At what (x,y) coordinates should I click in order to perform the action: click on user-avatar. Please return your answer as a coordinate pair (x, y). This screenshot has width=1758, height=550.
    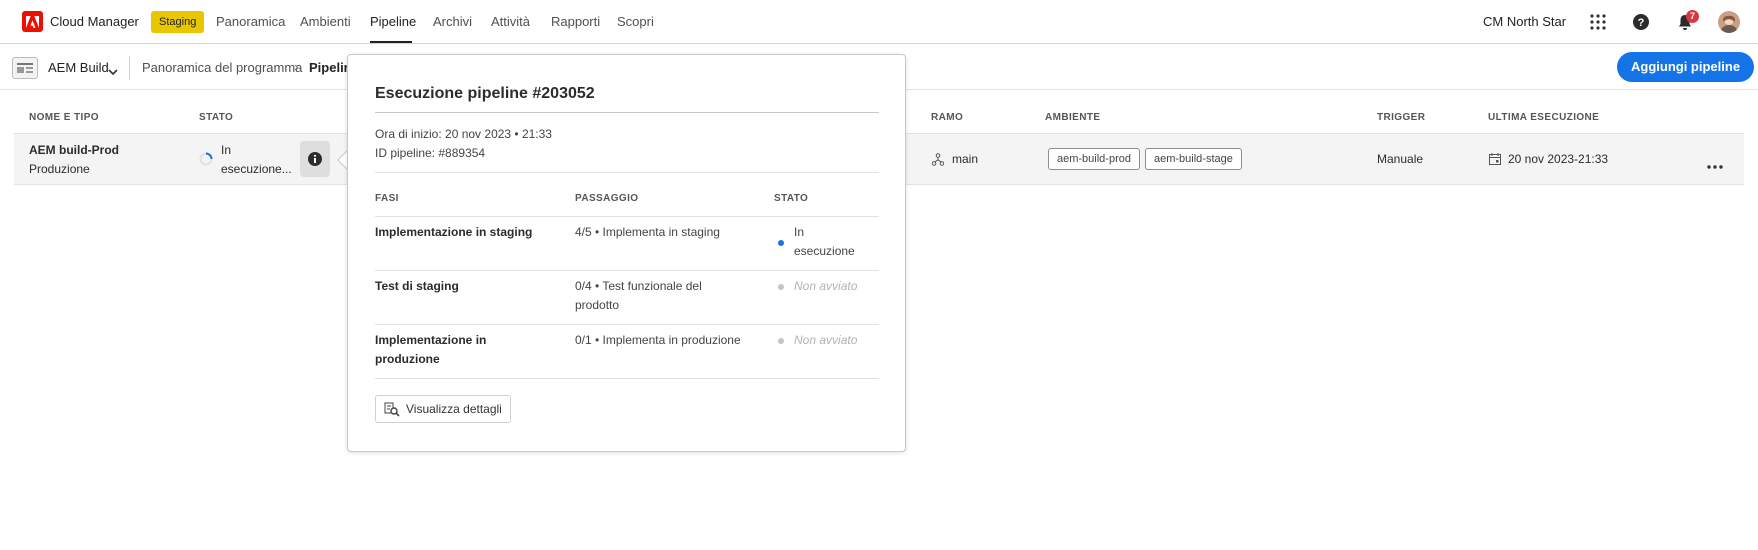
    Looking at the image, I should click on (1729, 22).